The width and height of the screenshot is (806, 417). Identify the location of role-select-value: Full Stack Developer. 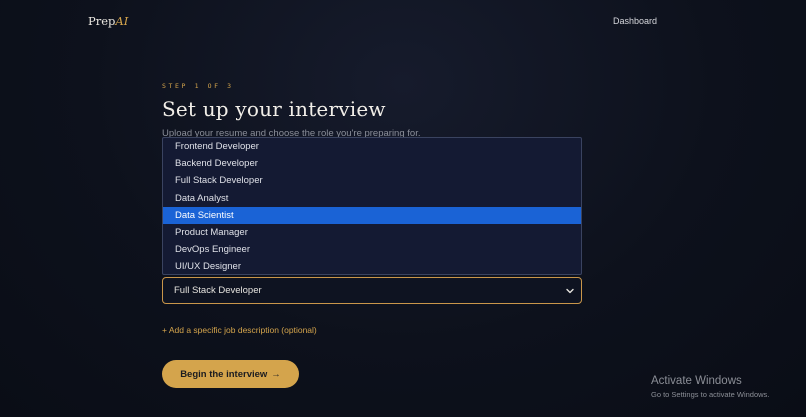
(218, 290).